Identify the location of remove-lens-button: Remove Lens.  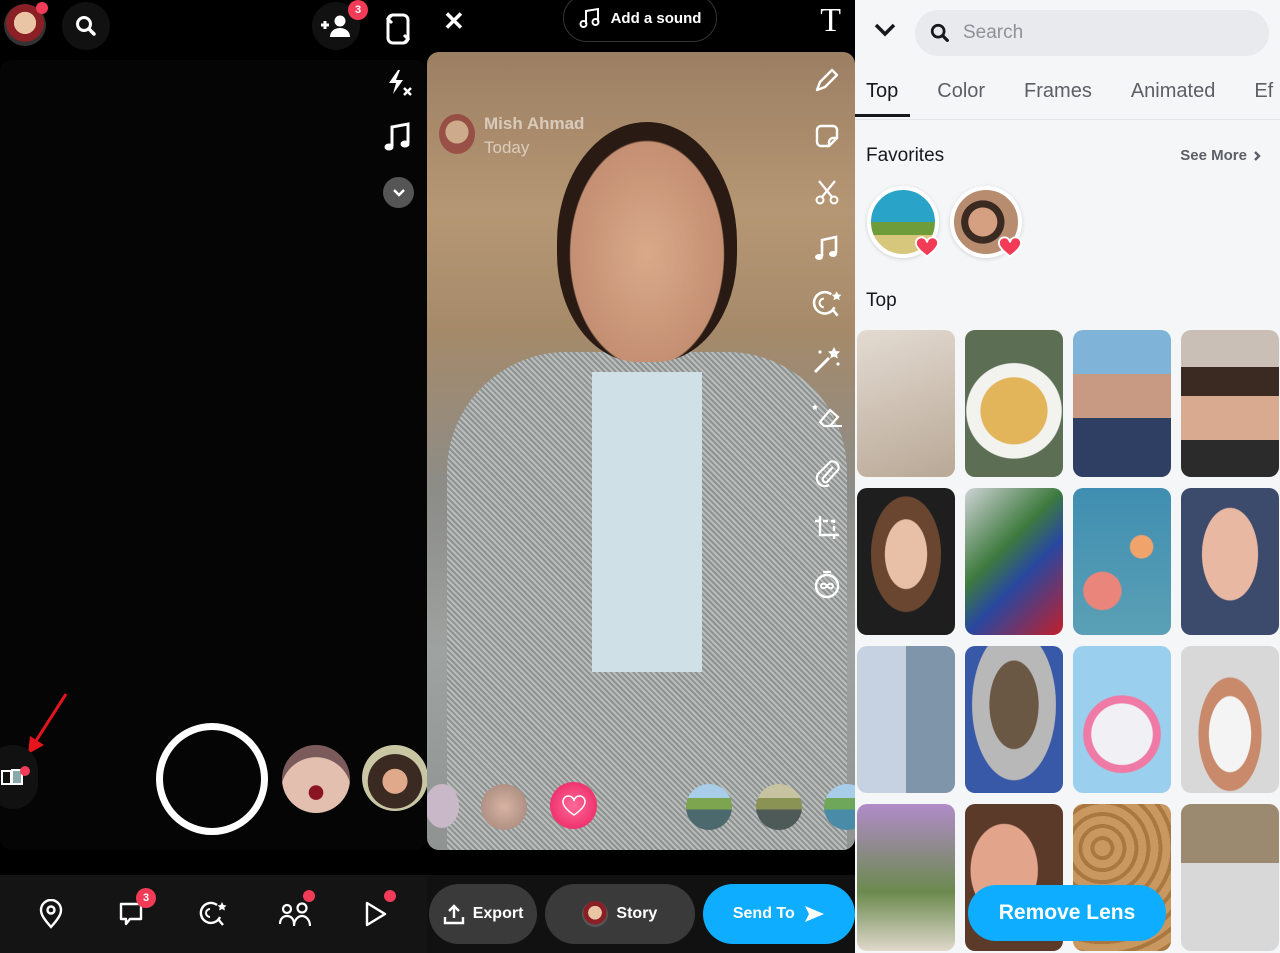
(1067, 913).